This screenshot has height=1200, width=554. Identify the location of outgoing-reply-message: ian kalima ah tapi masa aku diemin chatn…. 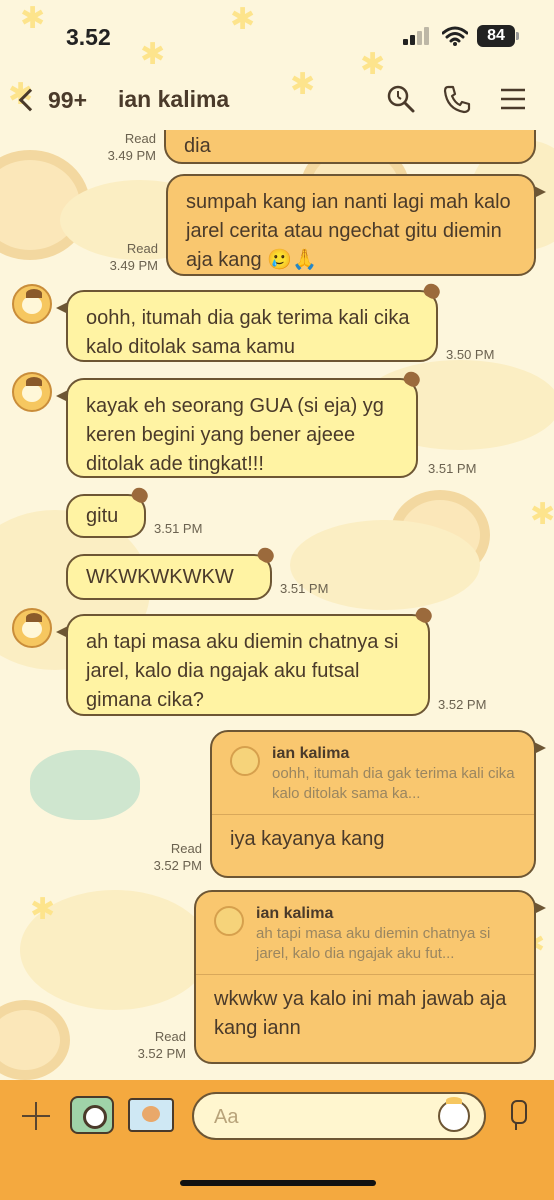
(370, 977).